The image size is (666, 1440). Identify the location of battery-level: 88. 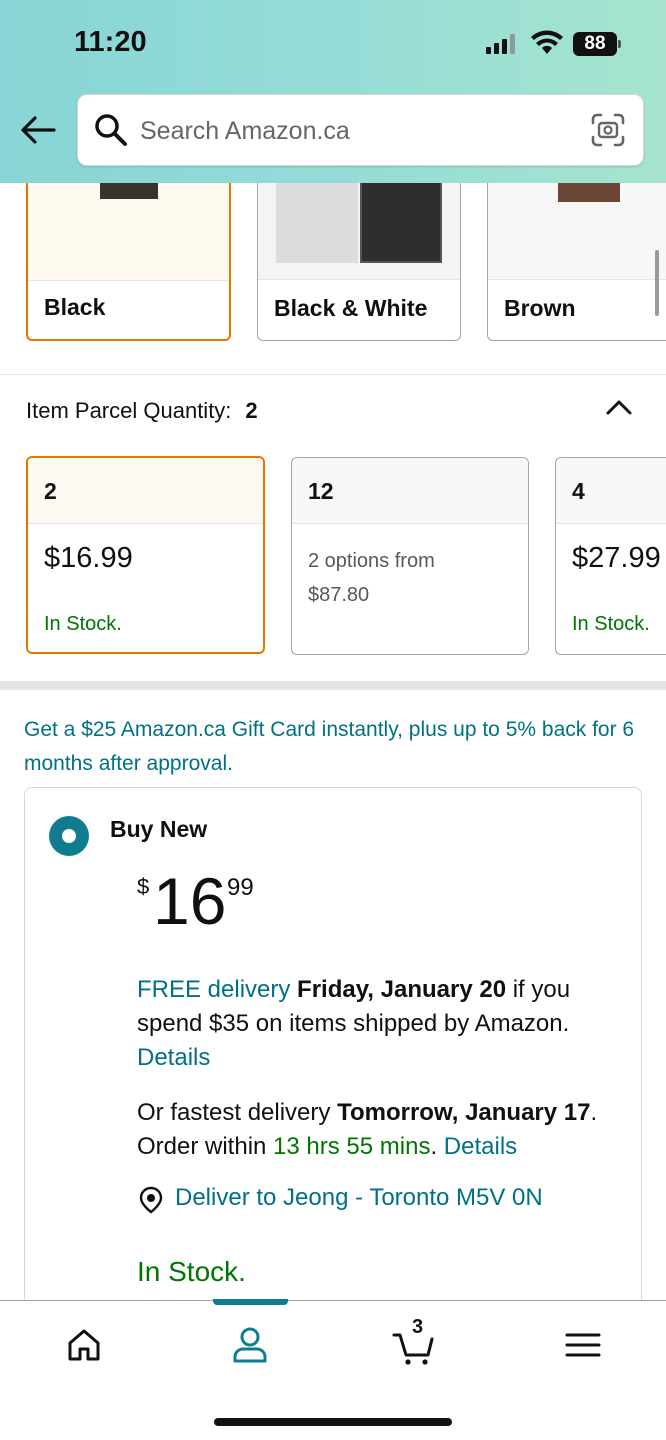
(595, 44).